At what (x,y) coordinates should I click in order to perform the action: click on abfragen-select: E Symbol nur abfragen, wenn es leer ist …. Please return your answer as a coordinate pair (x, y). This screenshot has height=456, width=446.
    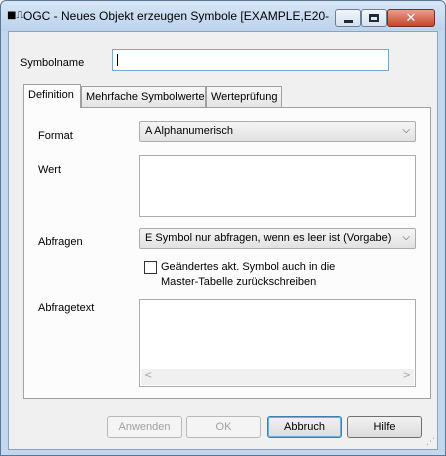
    Looking at the image, I should click on (277, 238).